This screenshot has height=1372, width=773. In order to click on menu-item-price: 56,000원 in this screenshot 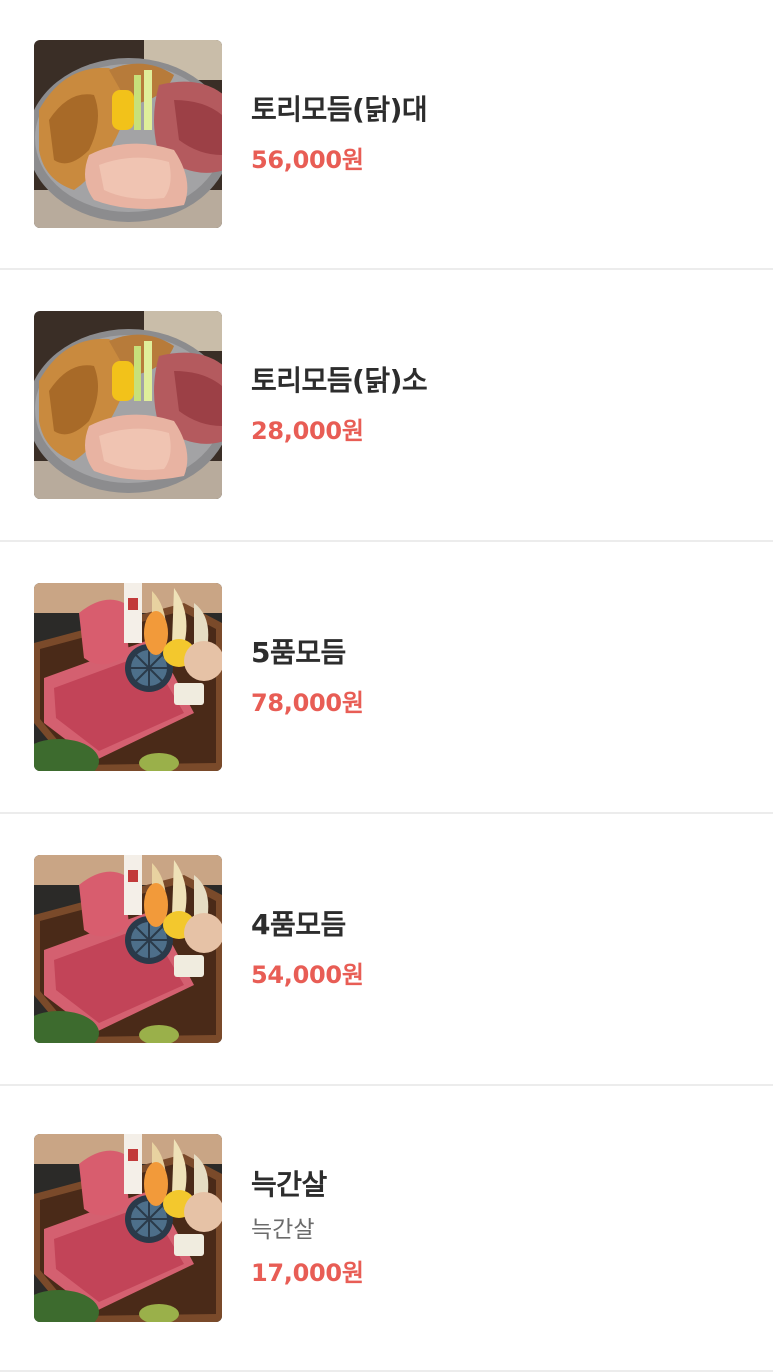, I will do `click(307, 160)`.